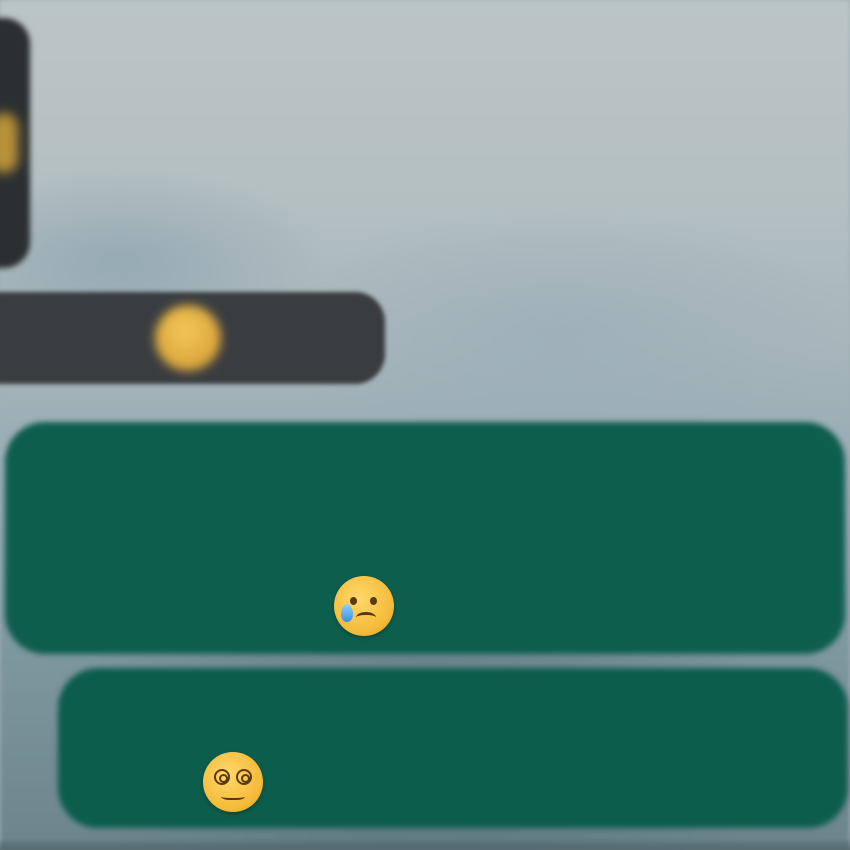 This screenshot has width=850, height=850. I want to click on received-message-bubble-partial, so click(15, 143).